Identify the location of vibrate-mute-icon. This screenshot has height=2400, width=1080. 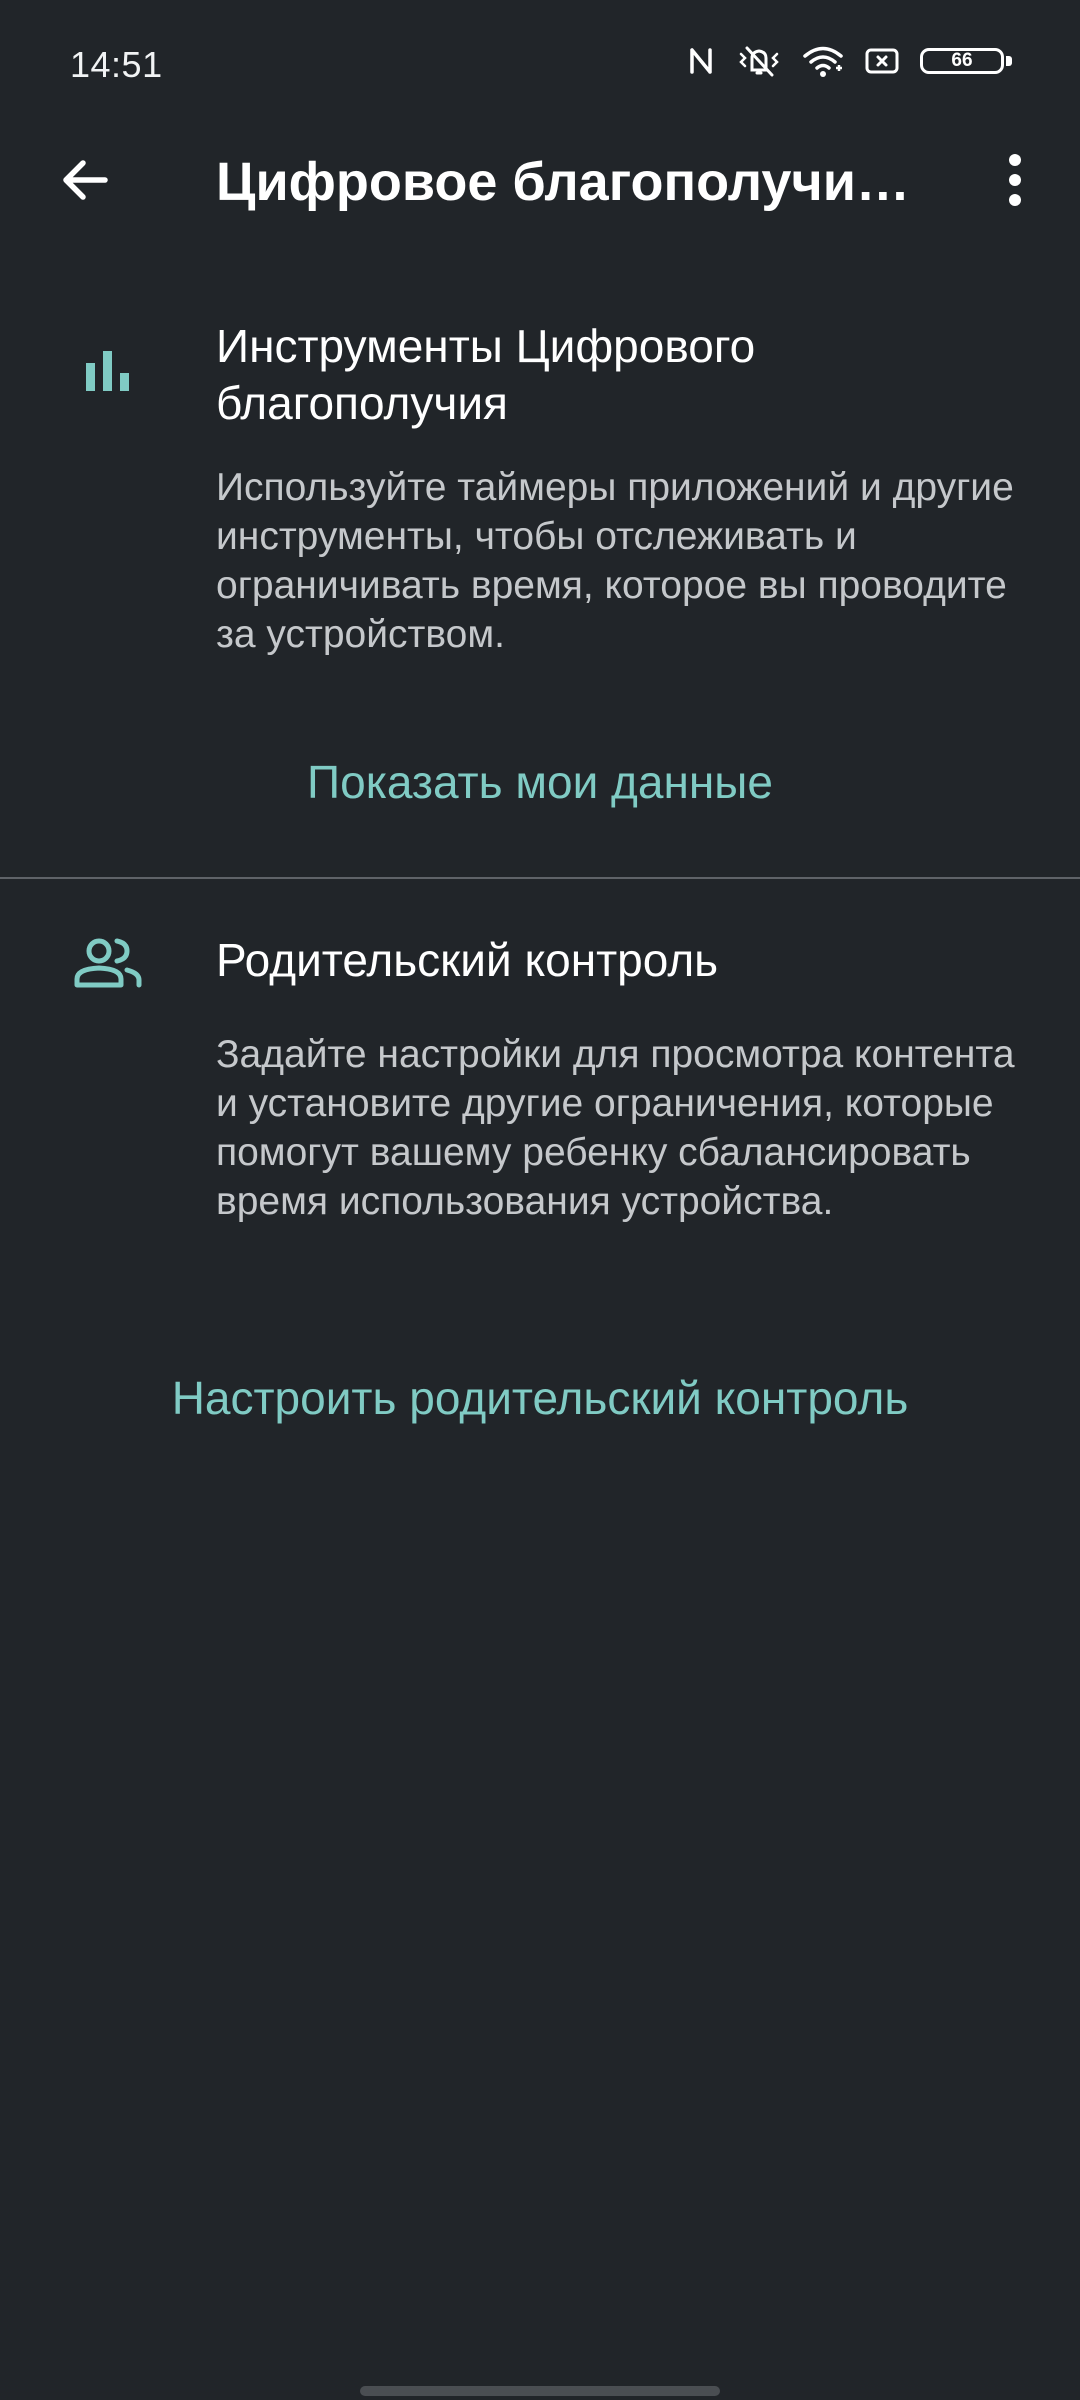
(759, 61).